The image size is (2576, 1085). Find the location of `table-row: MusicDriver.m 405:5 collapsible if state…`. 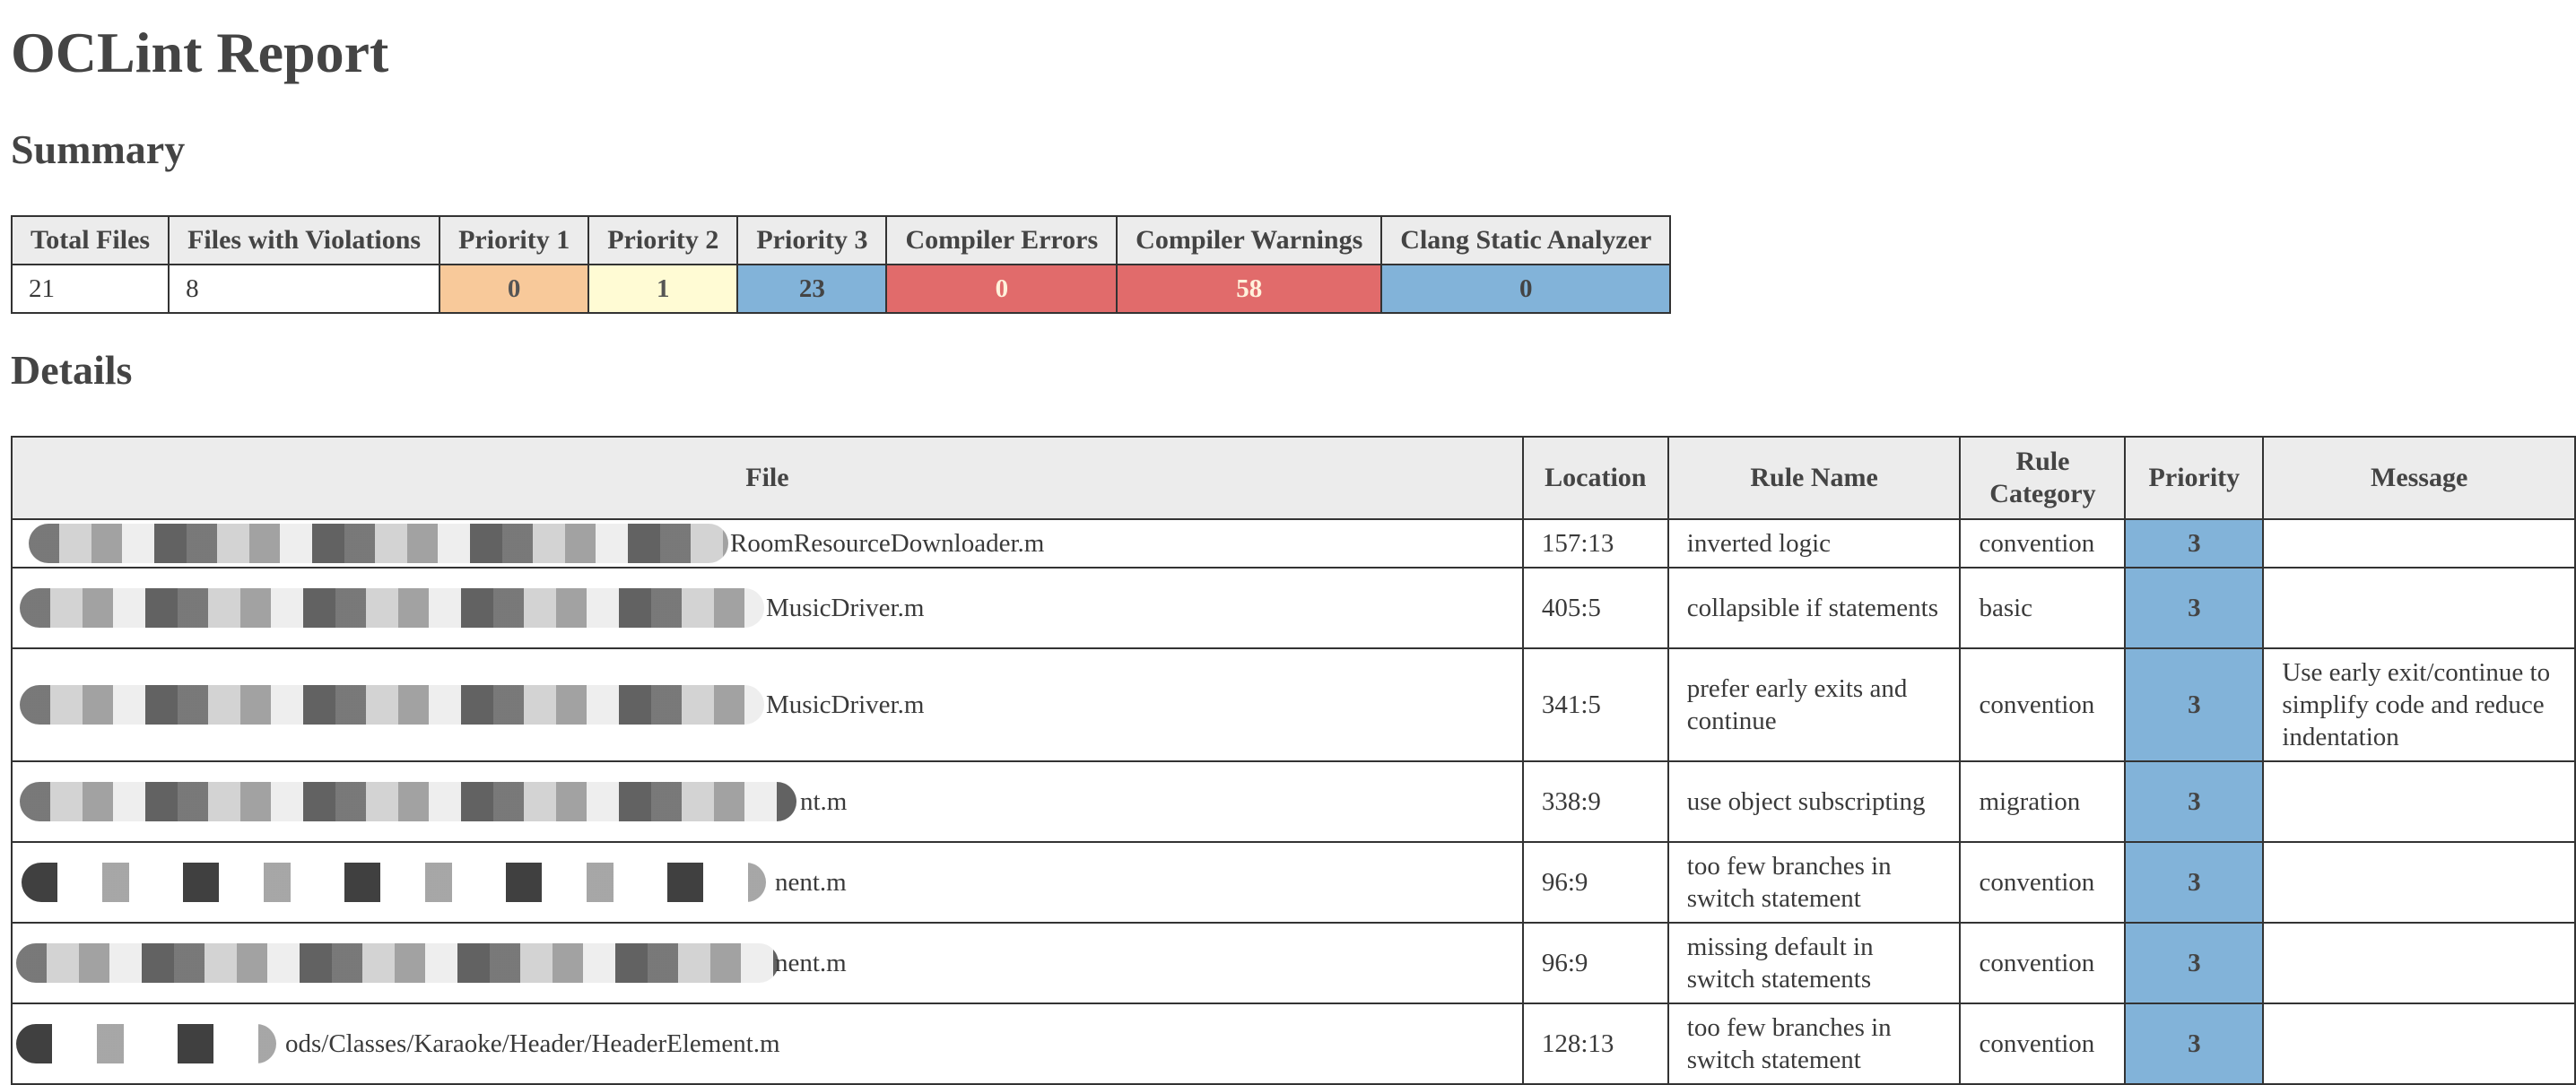

table-row: MusicDriver.m 405:5 collapsible if state… is located at coordinates (1293, 608).